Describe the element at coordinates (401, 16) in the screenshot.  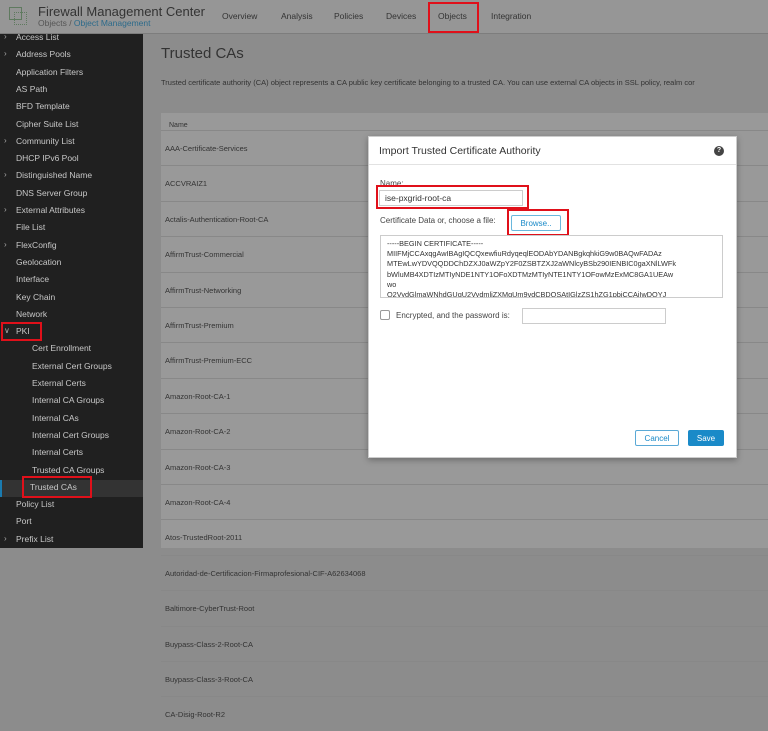
I see `nav-devices: Devices` at that location.